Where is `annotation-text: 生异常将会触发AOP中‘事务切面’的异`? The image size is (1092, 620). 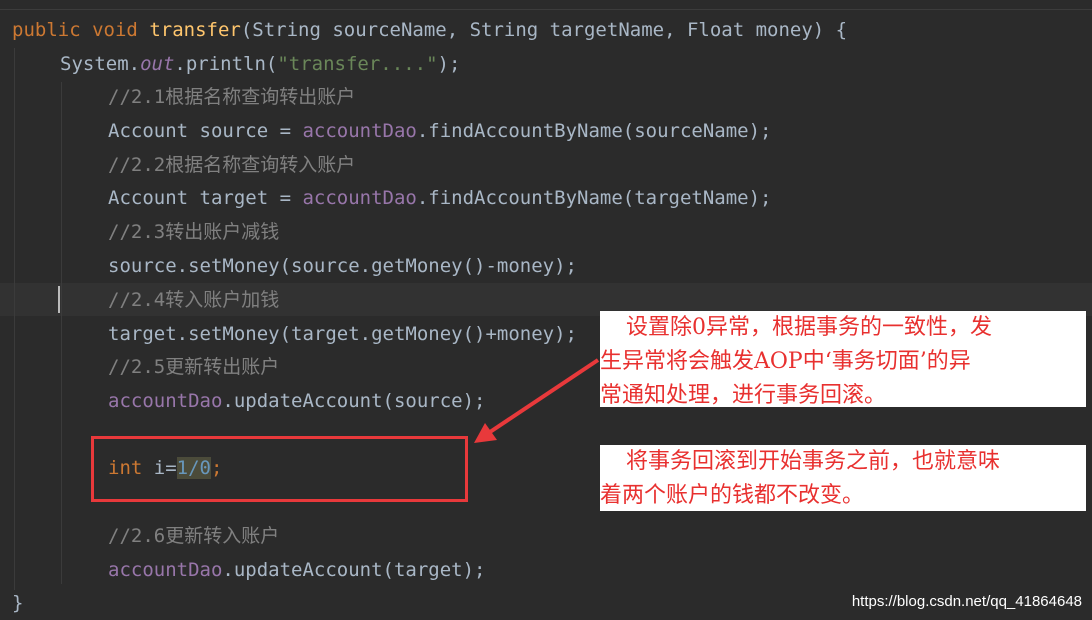
annotation-text: 生异常将会触发AOP中‘事务切面’的异 is located at coordinates (785, 361).